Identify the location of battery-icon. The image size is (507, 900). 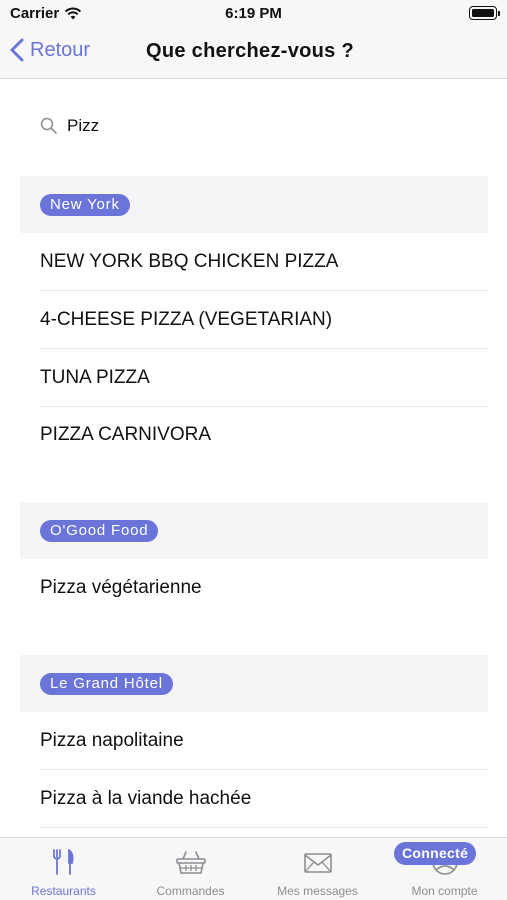
(484, 13).